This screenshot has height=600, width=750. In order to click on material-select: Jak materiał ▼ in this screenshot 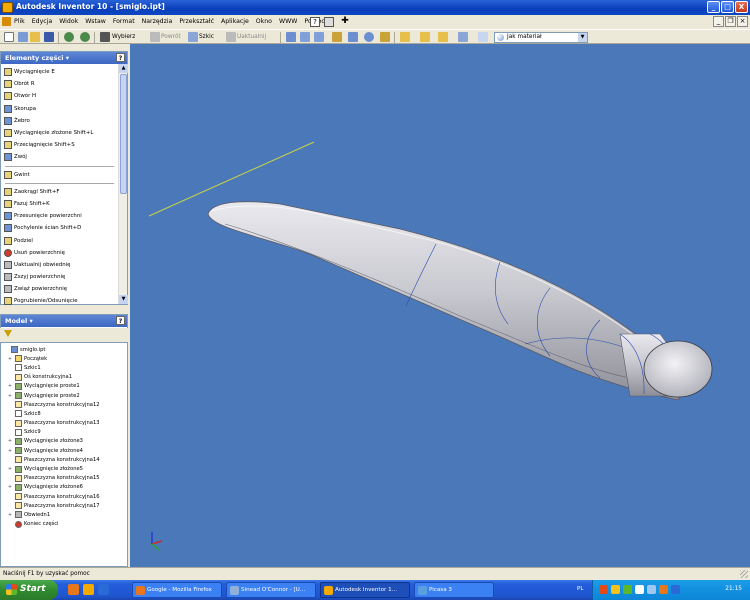, I will do `click(541, 37)`.